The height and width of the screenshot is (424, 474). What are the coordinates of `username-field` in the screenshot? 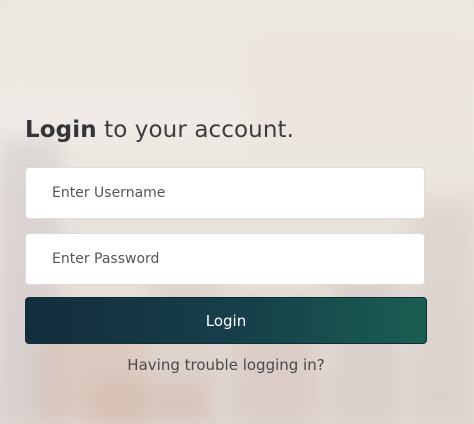 It's located at (225, 193).